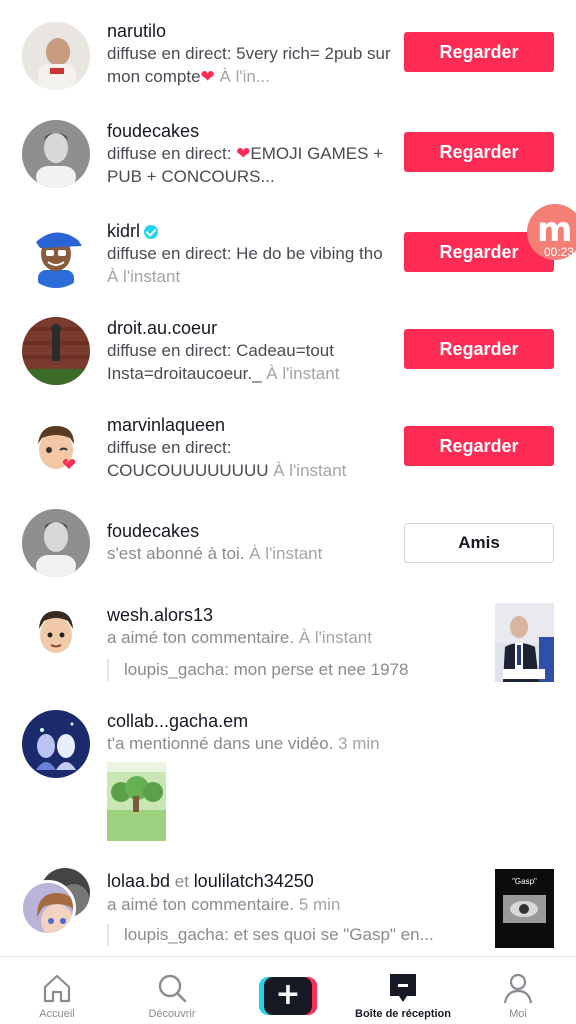  Describe the element at coordinates (403, 1014) in the screenshot. I see `tab-label: Boîte de réception` at that location.